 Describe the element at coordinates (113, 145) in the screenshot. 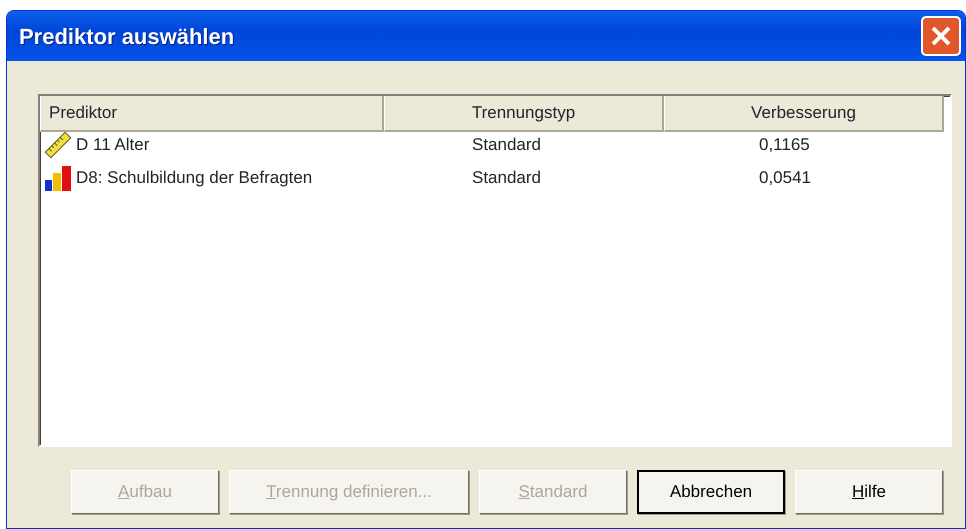

I see `table-cell: D 11 Alter` at that location.